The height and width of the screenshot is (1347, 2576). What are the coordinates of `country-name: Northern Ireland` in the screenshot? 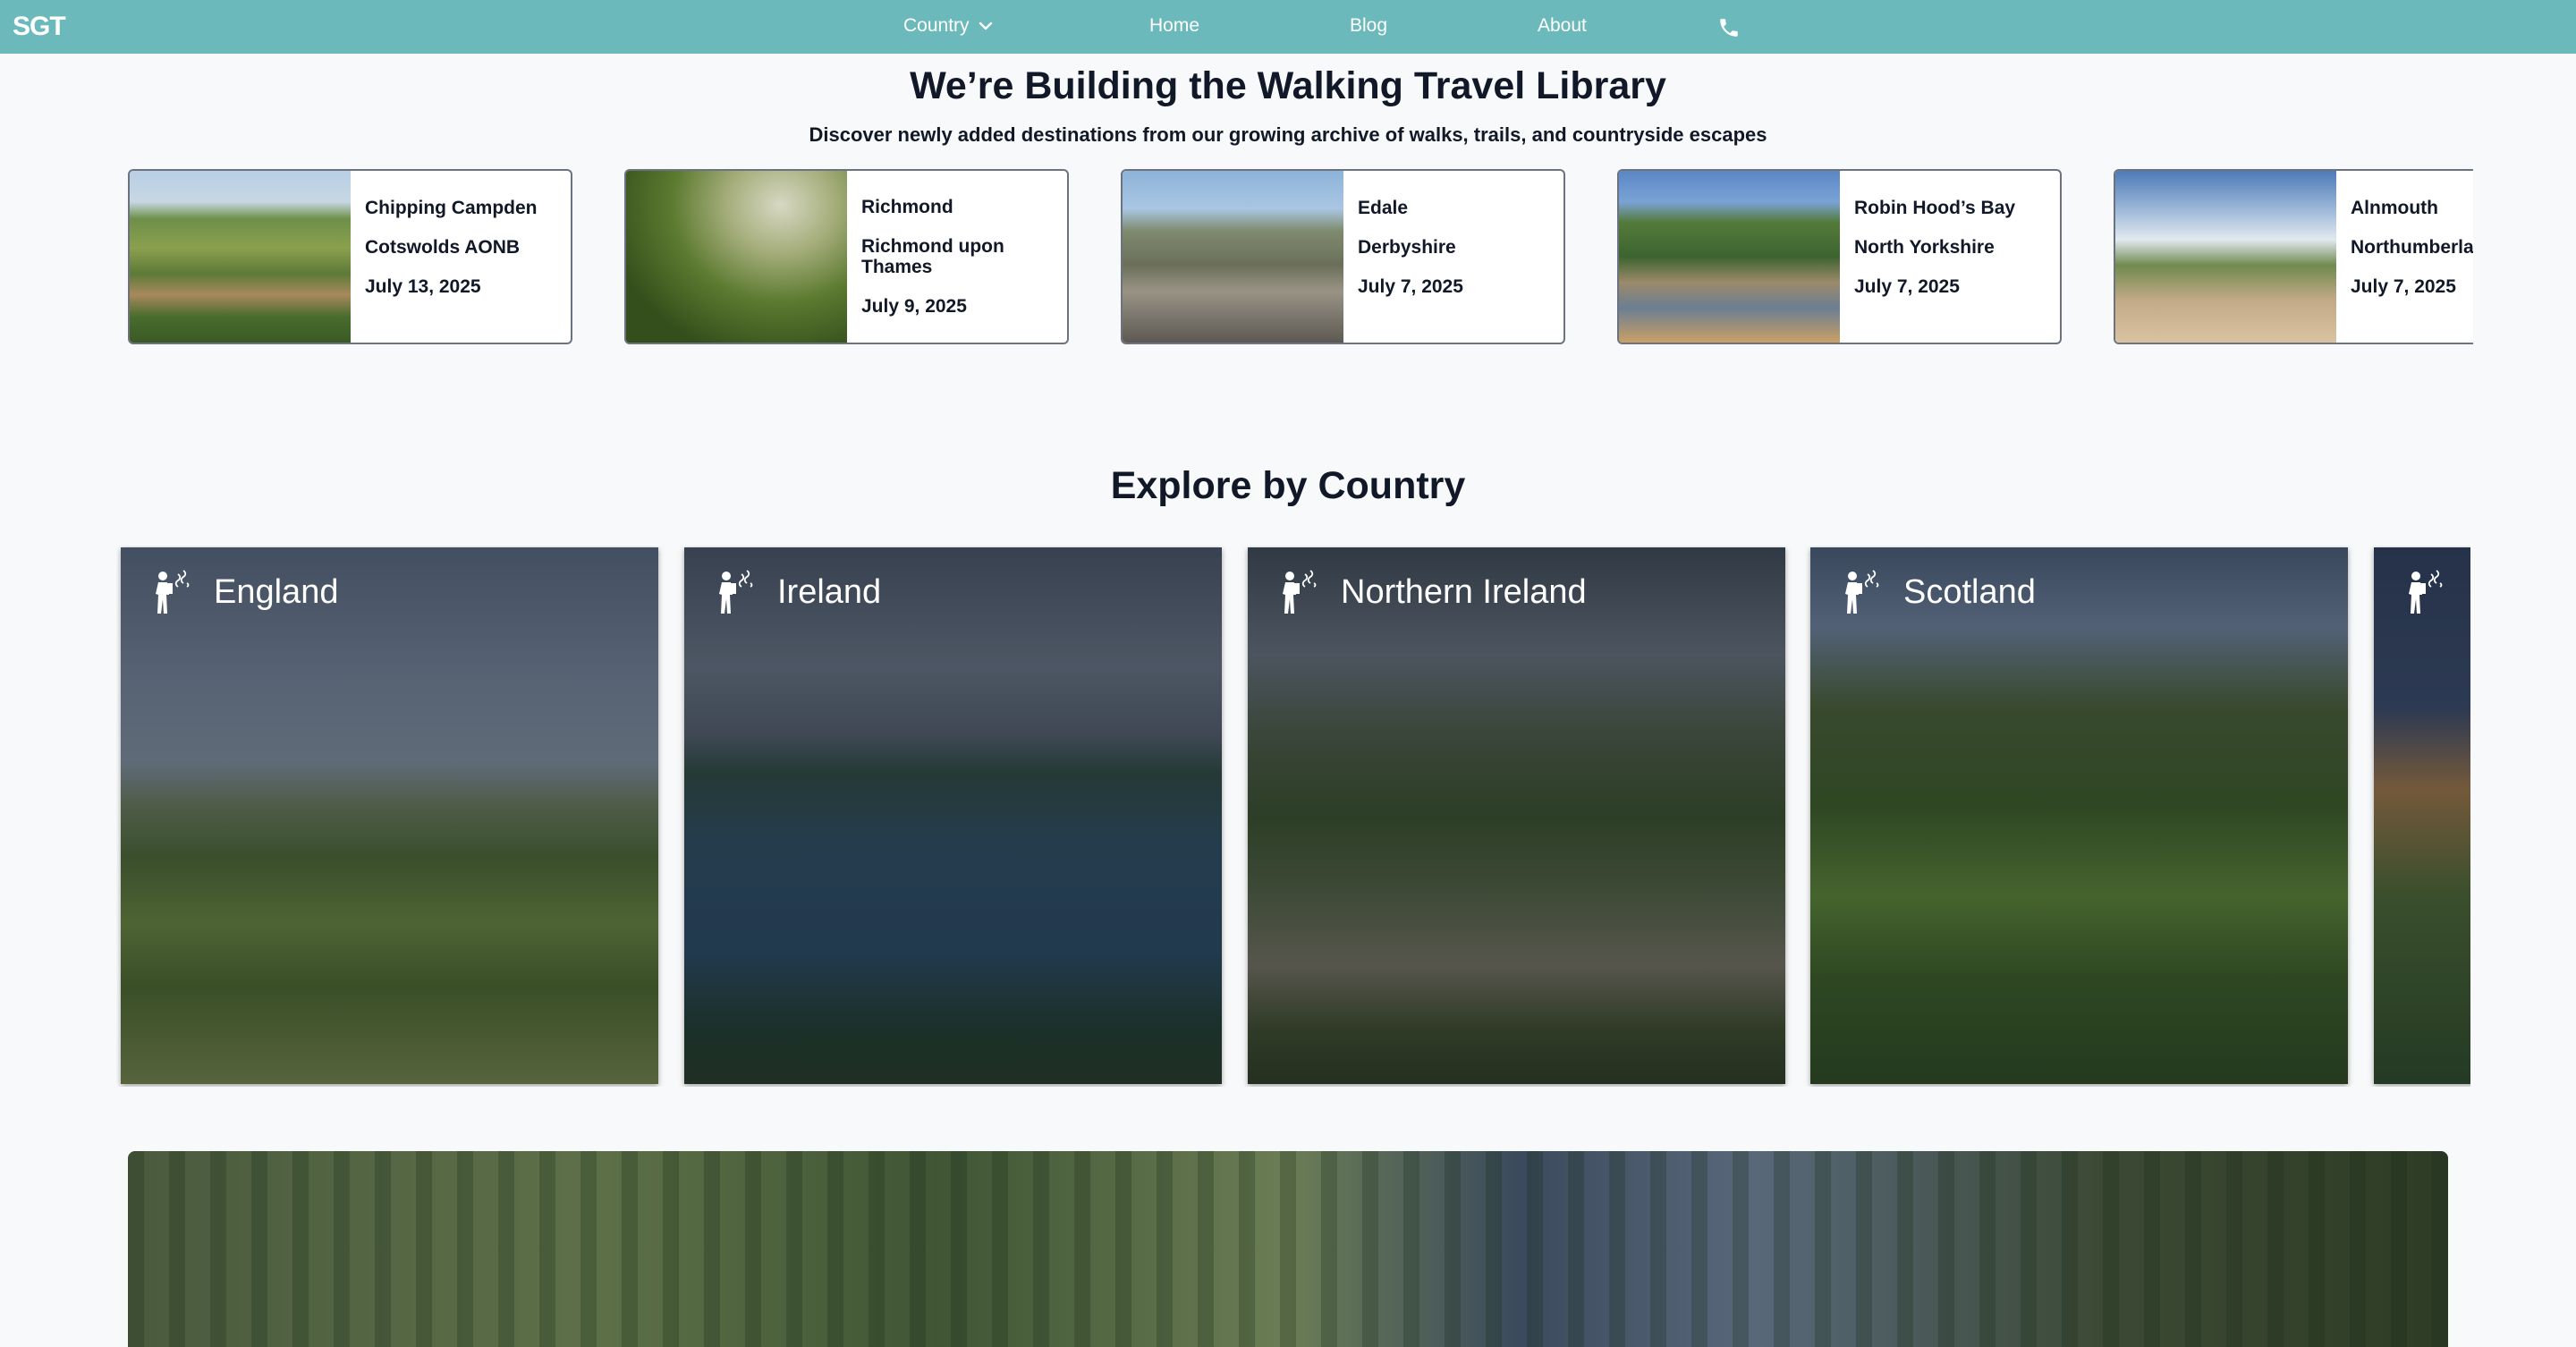 It's located at (1464, 591).